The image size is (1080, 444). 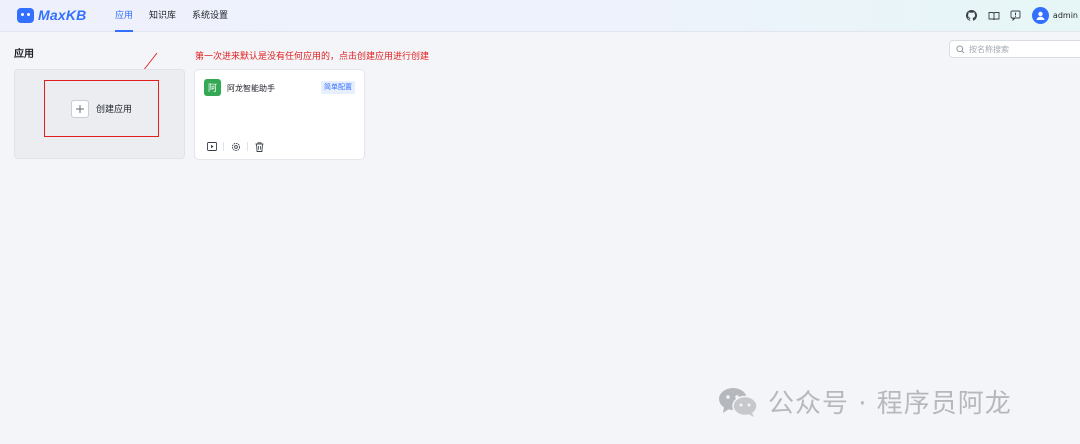 I want to click on app-type-badge: 简单配置, so click(x=338, y=87).